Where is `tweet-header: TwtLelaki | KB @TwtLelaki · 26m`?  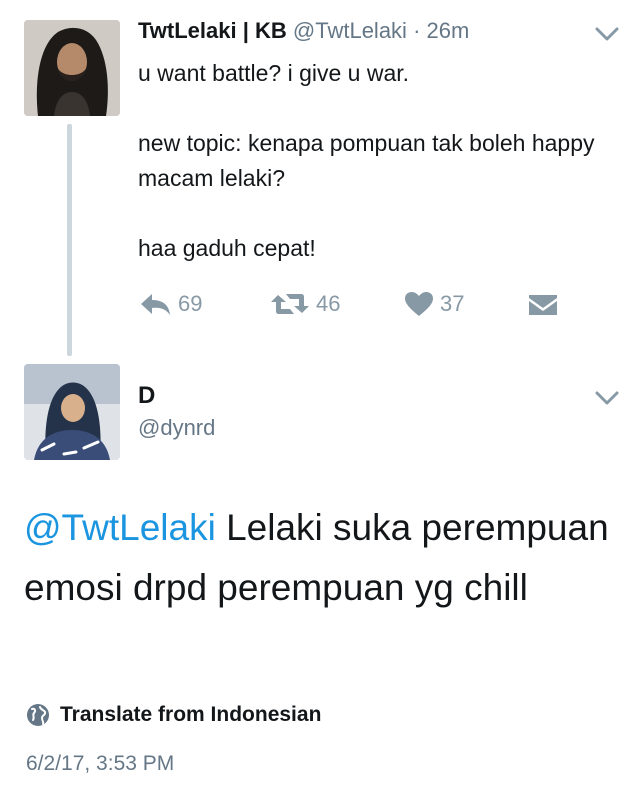 tweet-header: TwtLelaki | KB @TwtLelaki · 26m is located at coordinates (303, 31).